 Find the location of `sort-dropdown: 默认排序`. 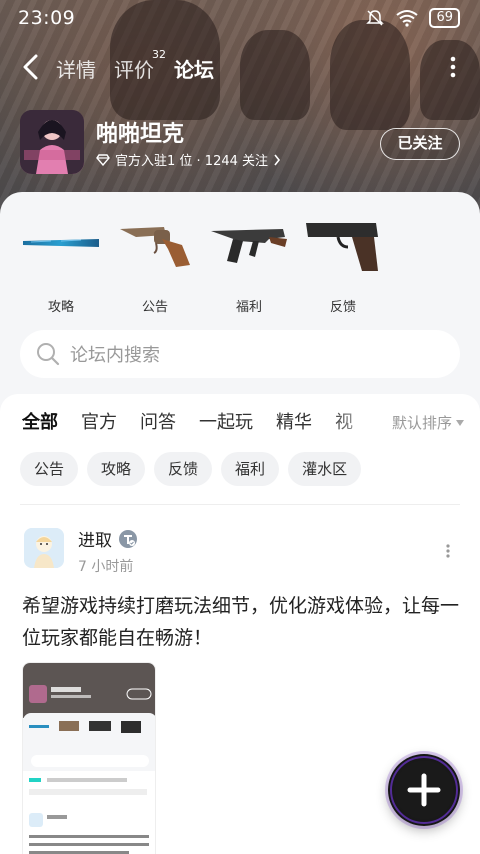

sort-dropdown: 默认排序 is located at coordinates (428, 422).